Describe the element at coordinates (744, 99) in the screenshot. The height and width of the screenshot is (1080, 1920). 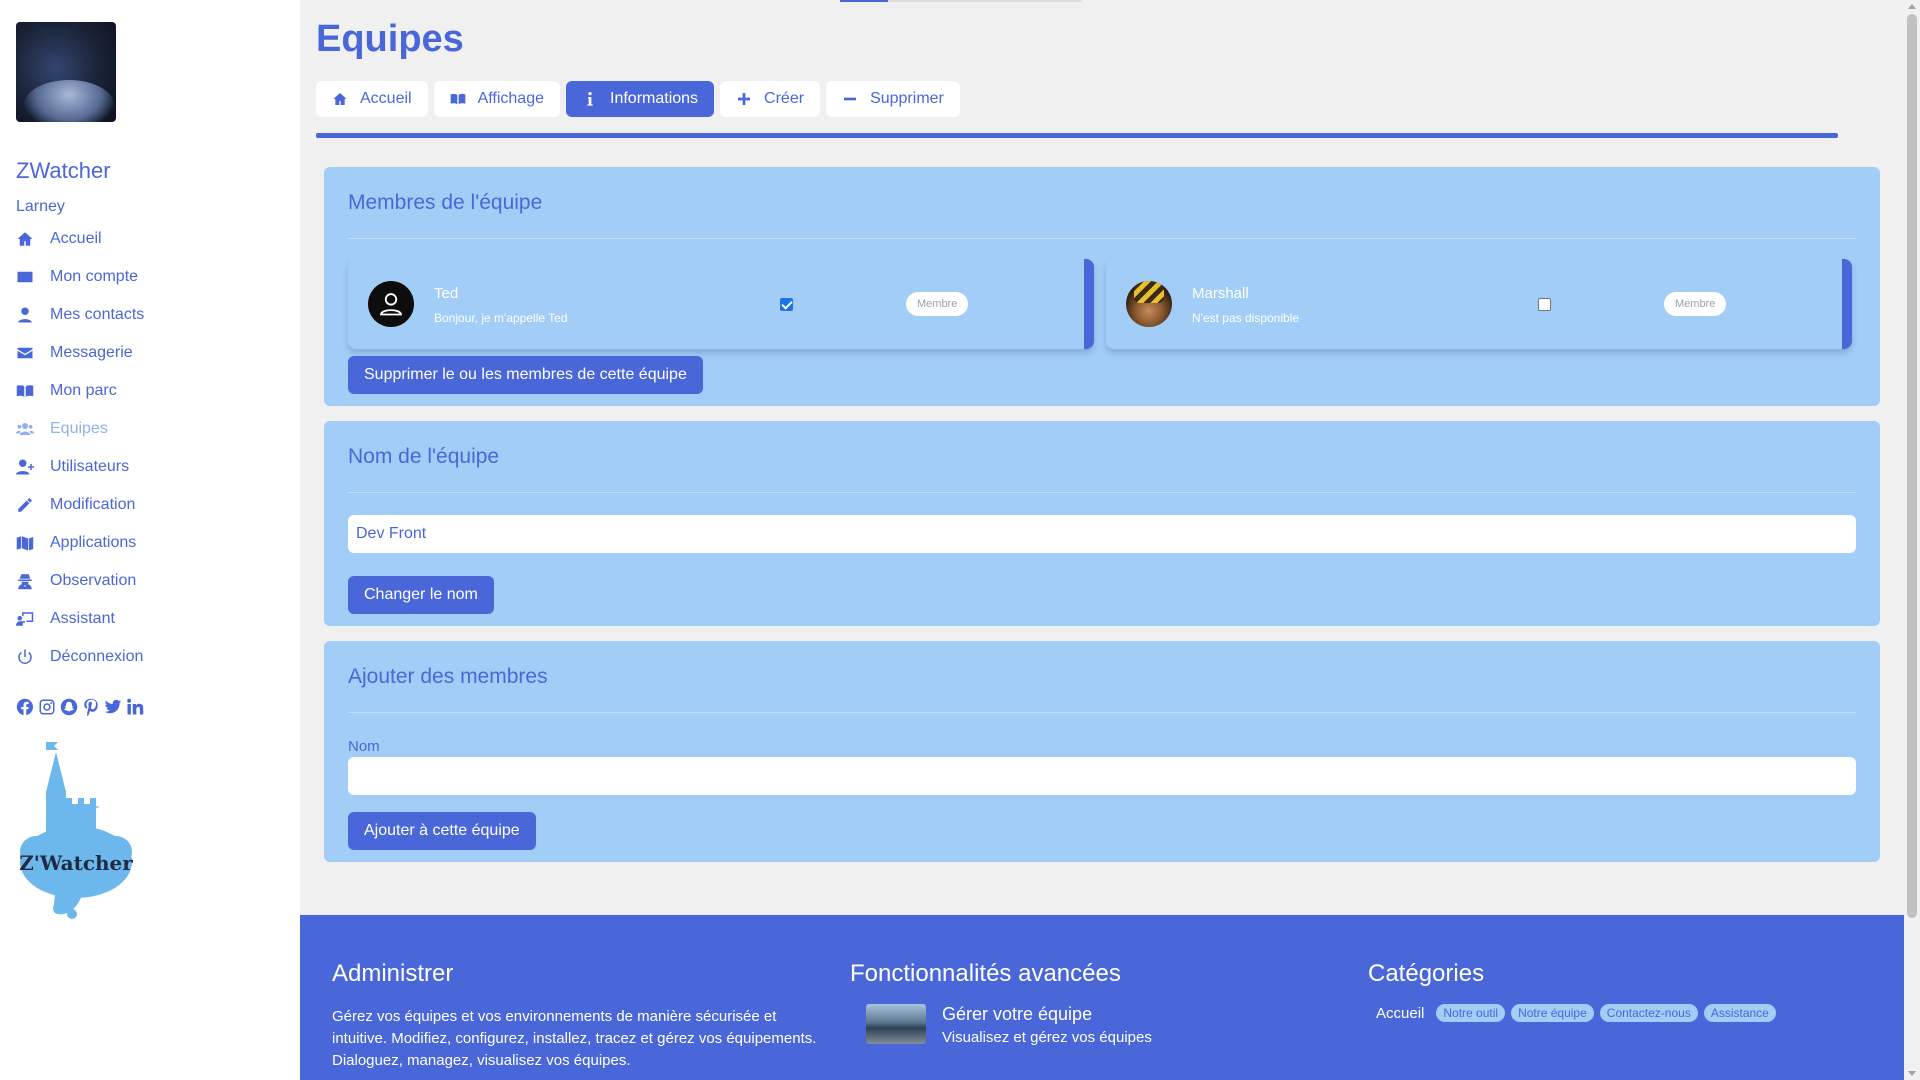
I see `plus-icon` at that location.